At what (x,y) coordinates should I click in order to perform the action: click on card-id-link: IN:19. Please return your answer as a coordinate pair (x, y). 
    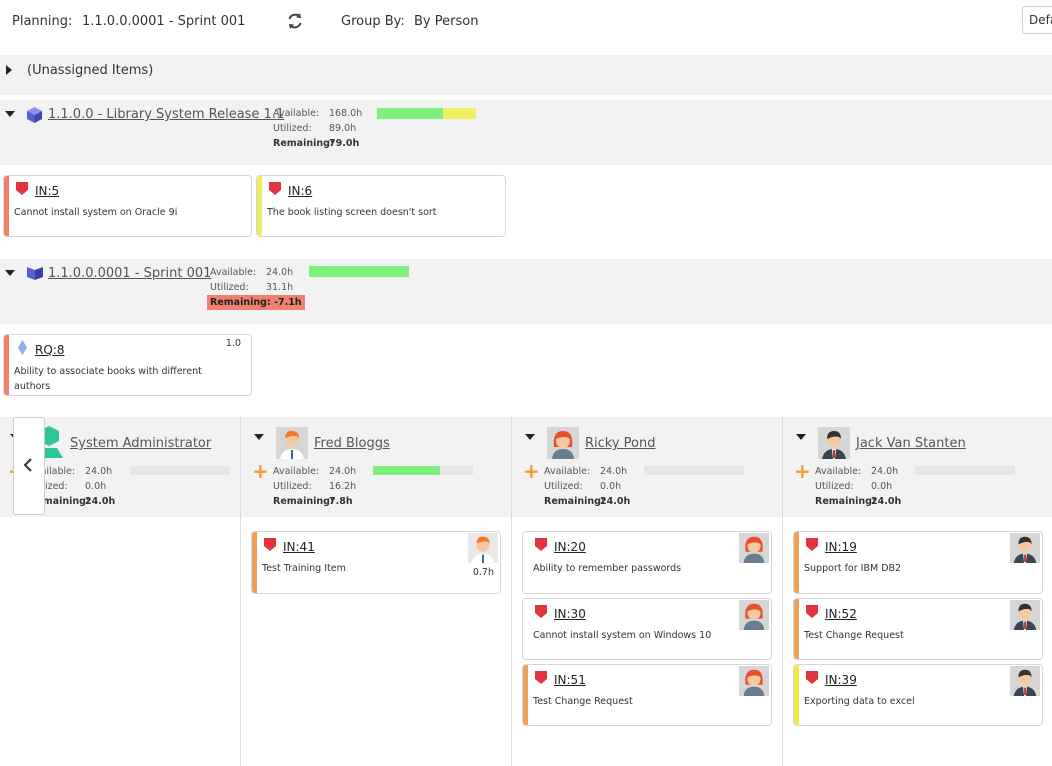
    Looking at the image, I should click on (841, 547).